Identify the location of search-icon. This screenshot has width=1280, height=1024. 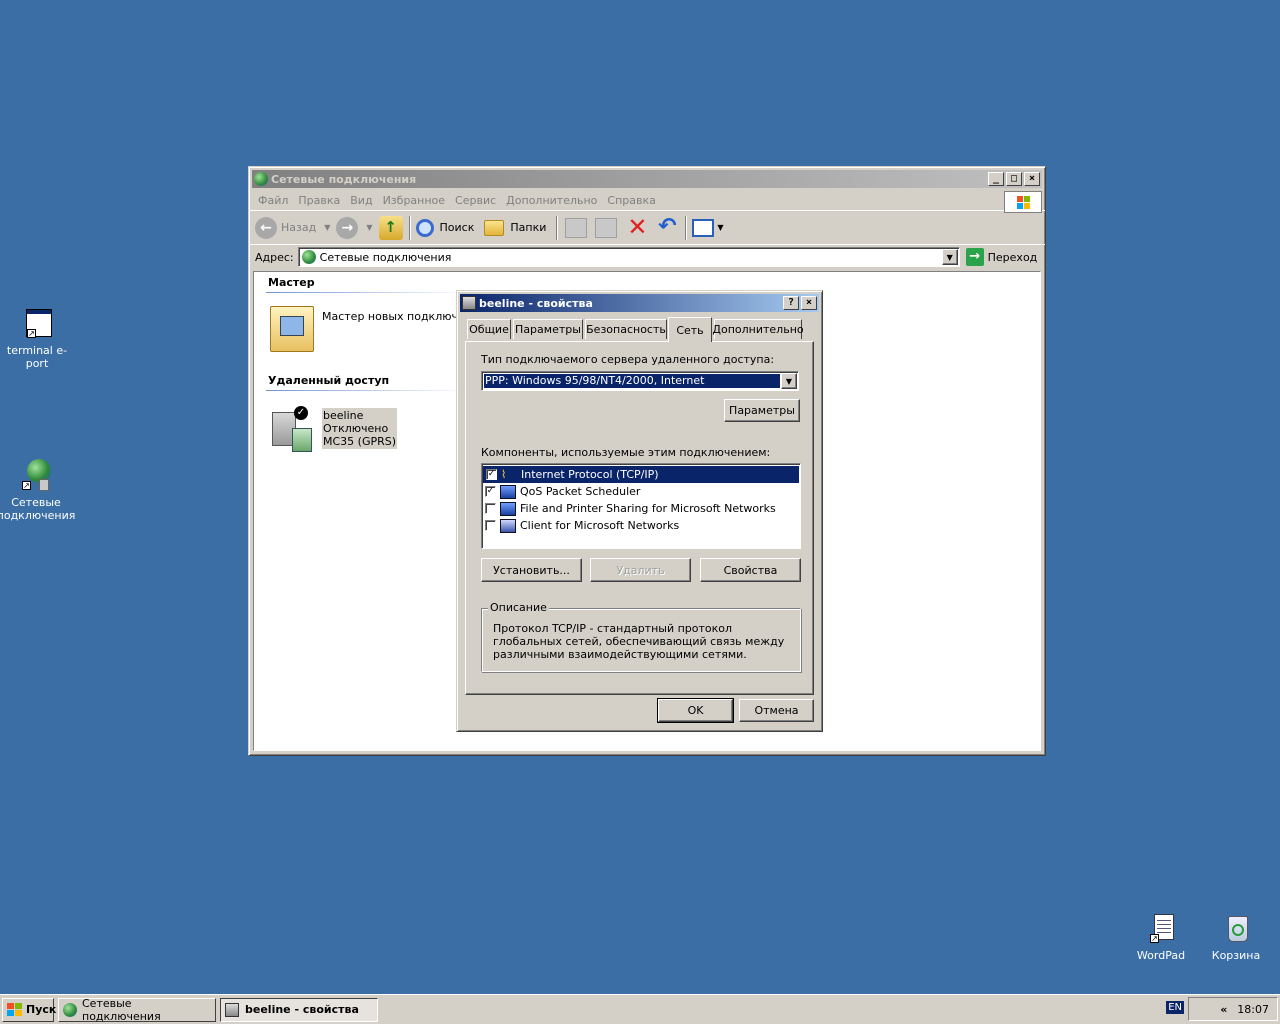
(424, 227).